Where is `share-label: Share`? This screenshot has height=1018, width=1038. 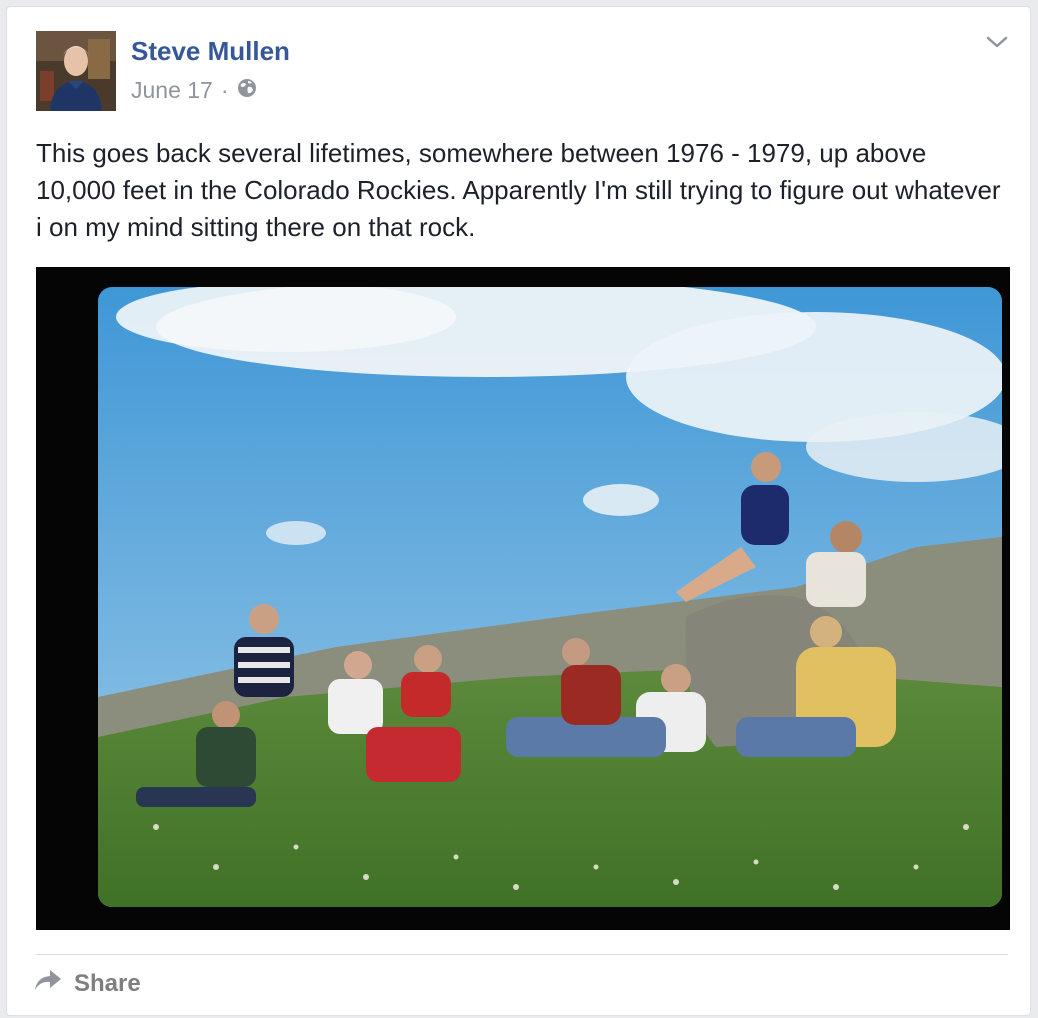 share-label: Share is located at coordinates (107, 983).